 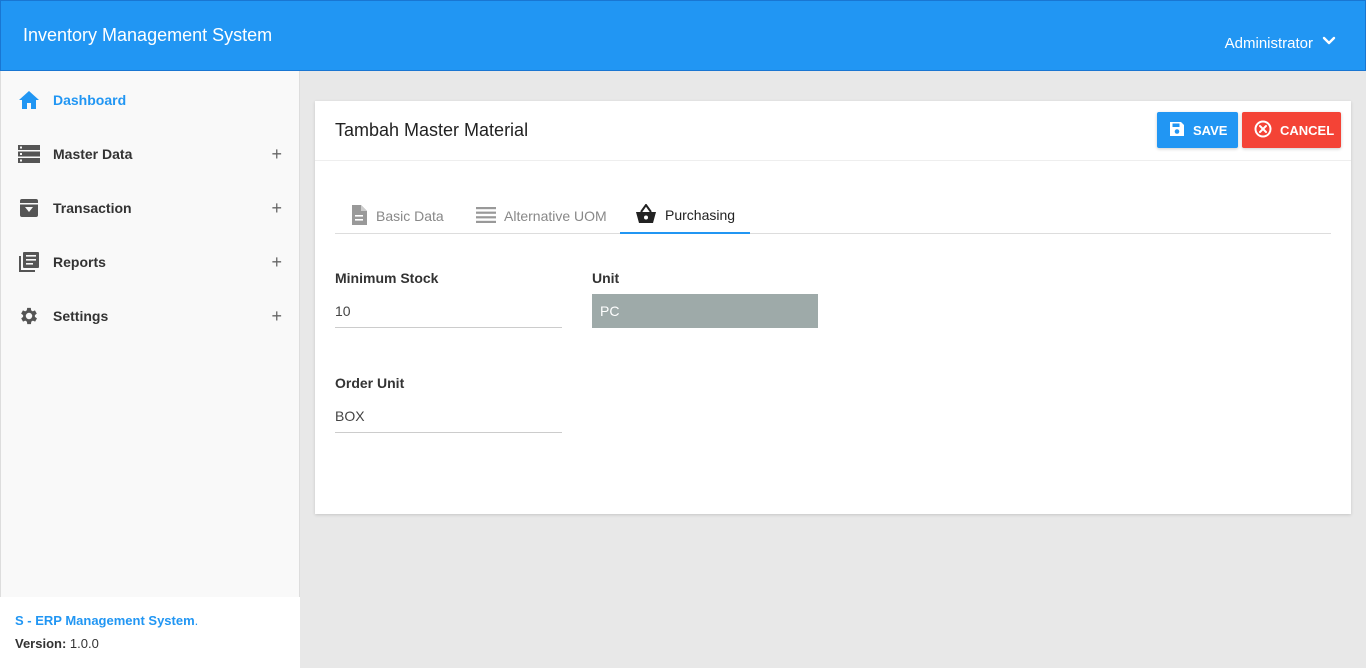 What do you see at coordinates (150, 208) in the screenshot?
I see `sidebar-item-transaction: Transaction +` at bounding box center [150, 208].